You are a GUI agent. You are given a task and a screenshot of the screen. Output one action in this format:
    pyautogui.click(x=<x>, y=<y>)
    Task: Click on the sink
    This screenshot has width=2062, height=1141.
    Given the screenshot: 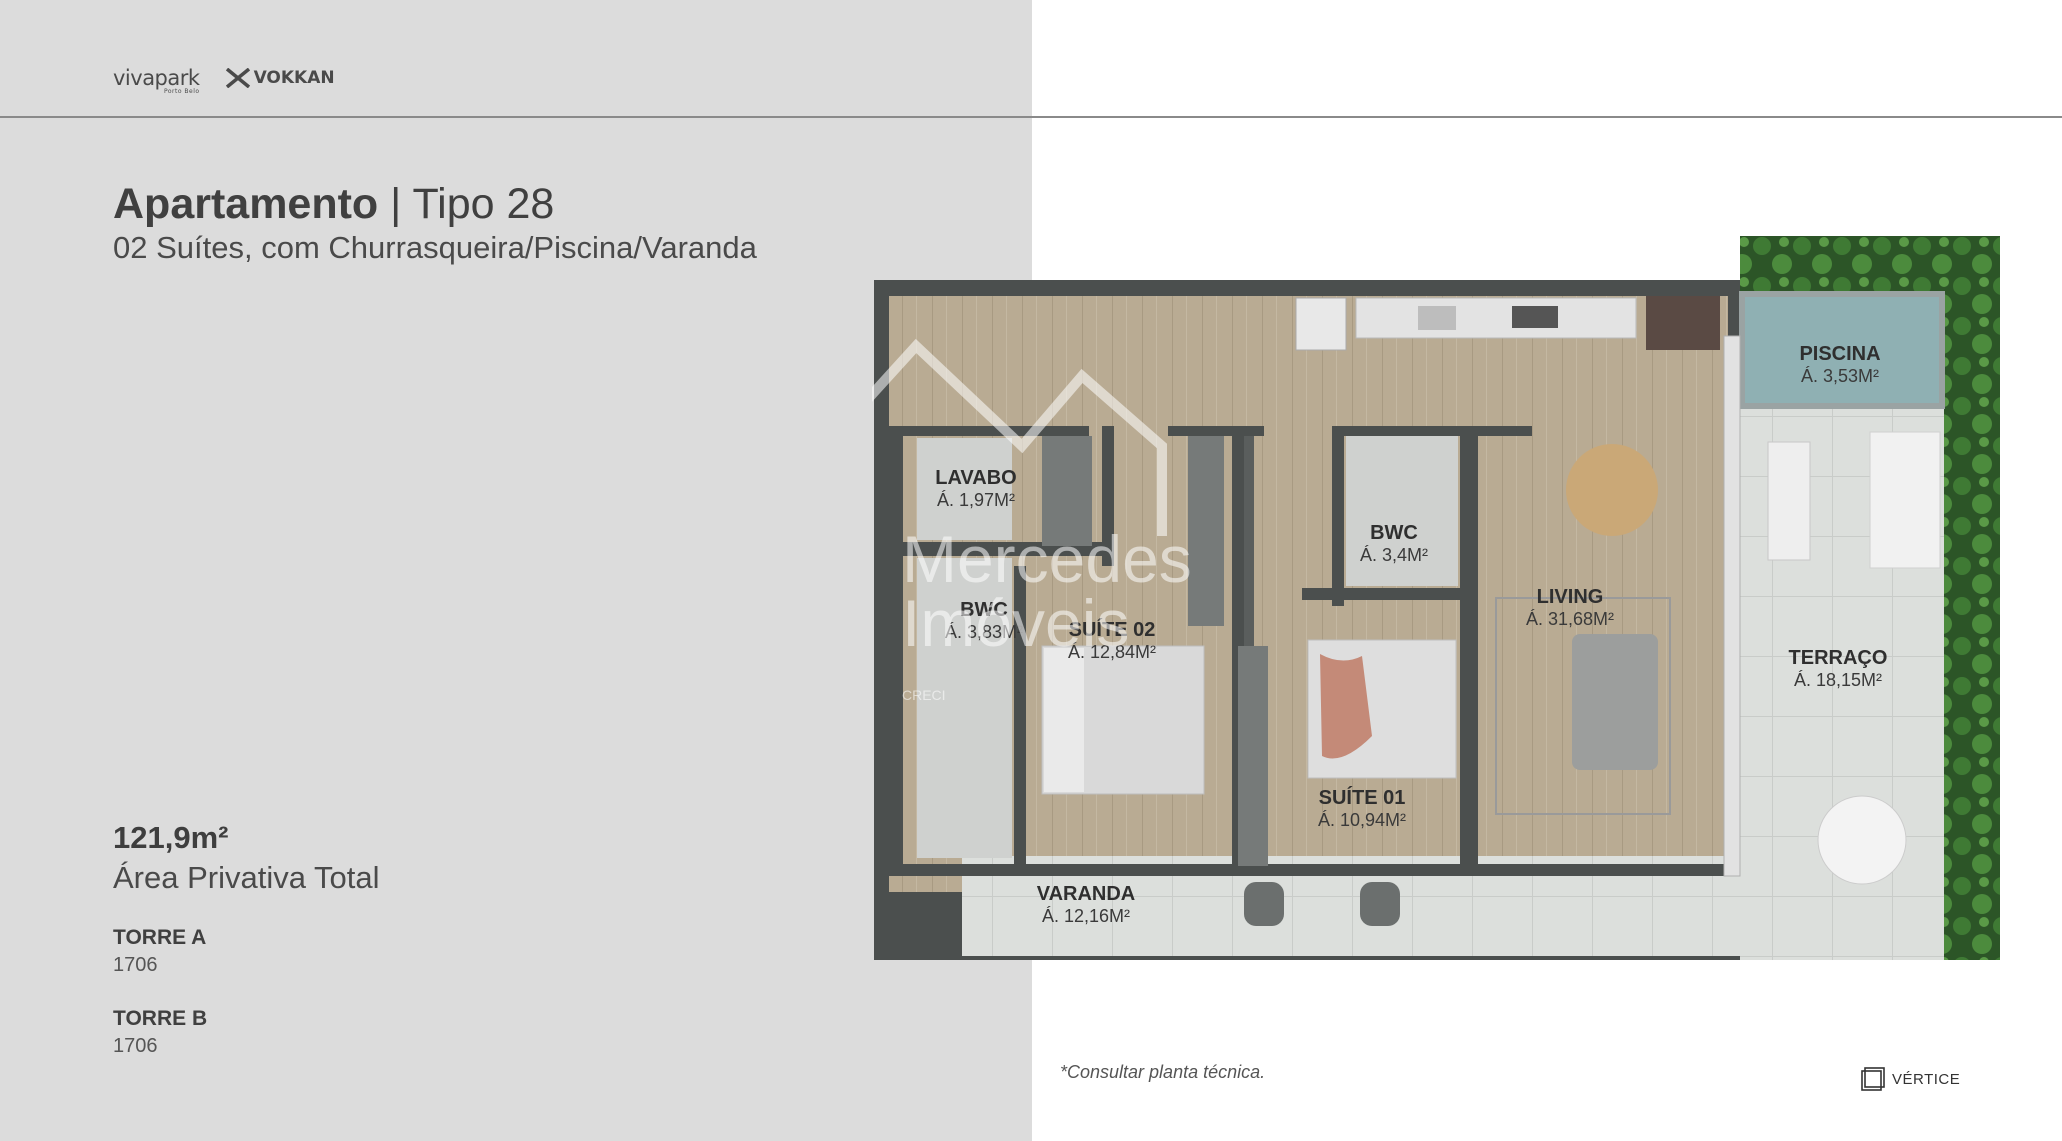 What is the action you would take?
    pyautogui.click(x=1437, y=318)
    